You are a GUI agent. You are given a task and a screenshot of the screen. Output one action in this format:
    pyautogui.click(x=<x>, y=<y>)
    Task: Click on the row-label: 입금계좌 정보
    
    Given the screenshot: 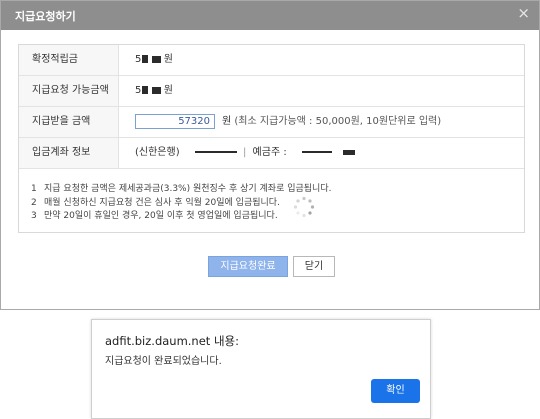 What is the action you would take?
    pyautogui.click(x=69, y=153)
    